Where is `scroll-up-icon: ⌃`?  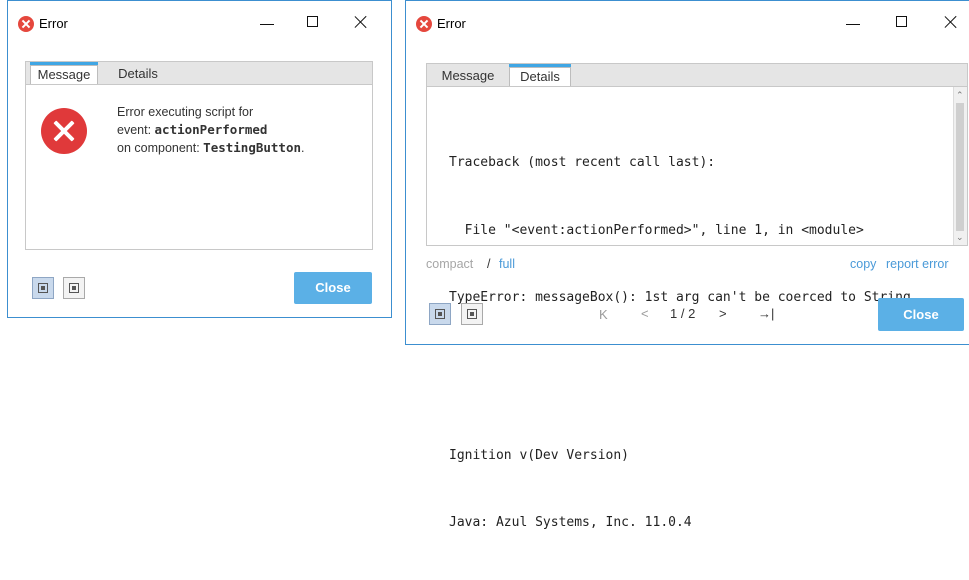
scroll-up-icon: ⌃ is located at coordinates (960, 95).